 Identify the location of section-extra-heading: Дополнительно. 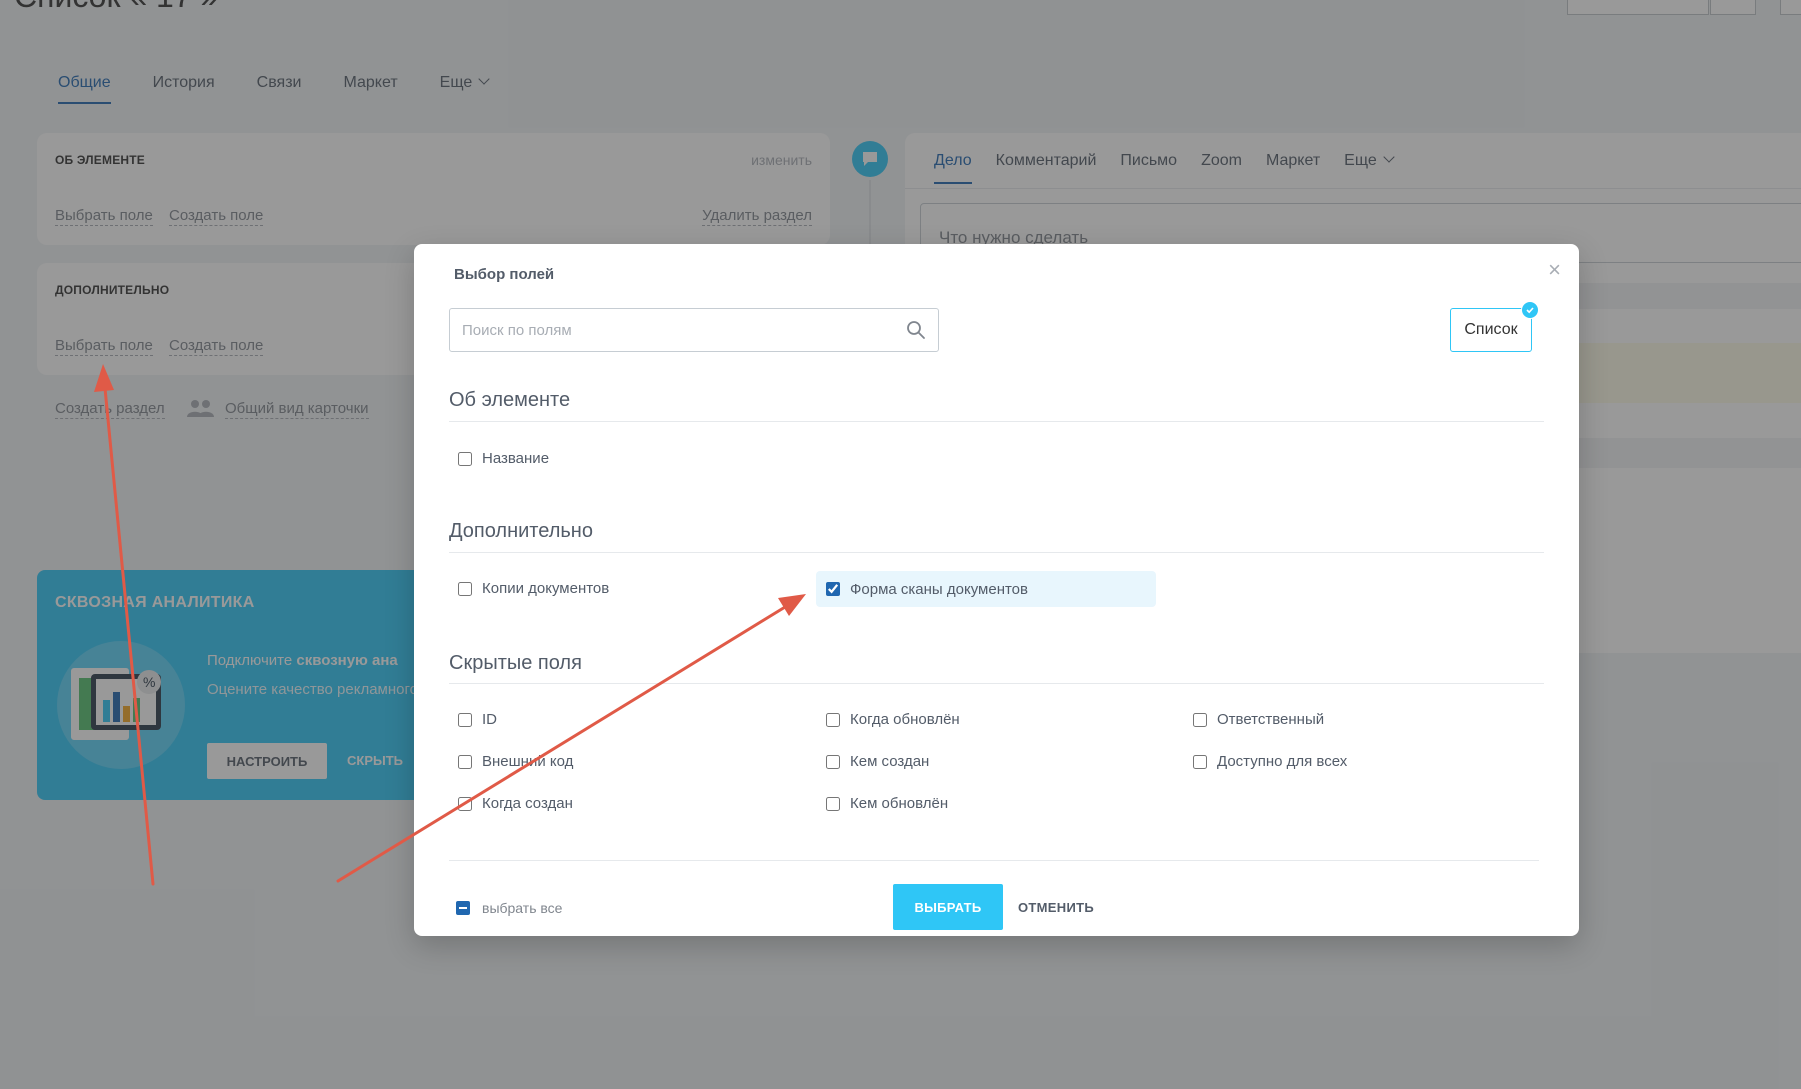
(521, 531).